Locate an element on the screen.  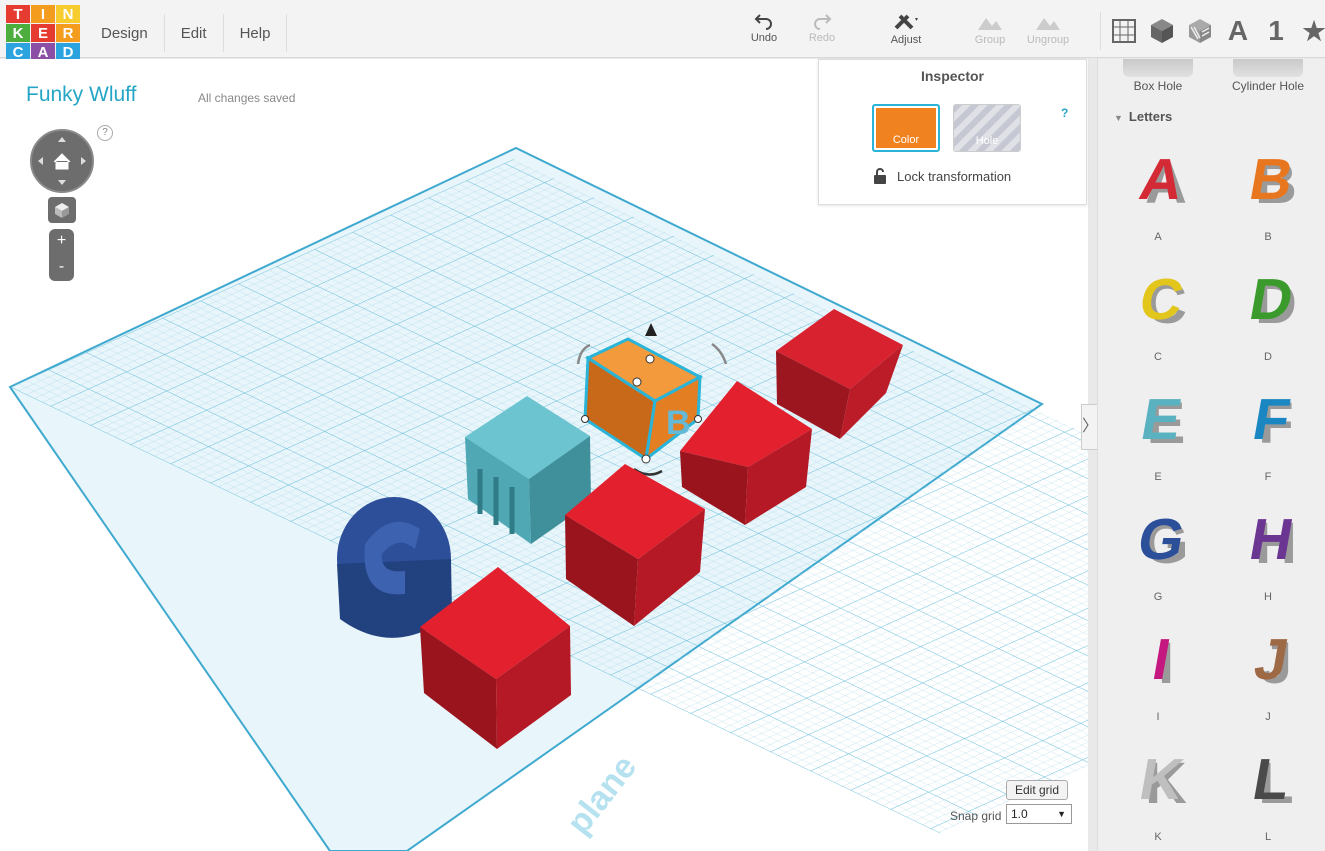
undo-label: Undo is located at coordinates (764, 38).